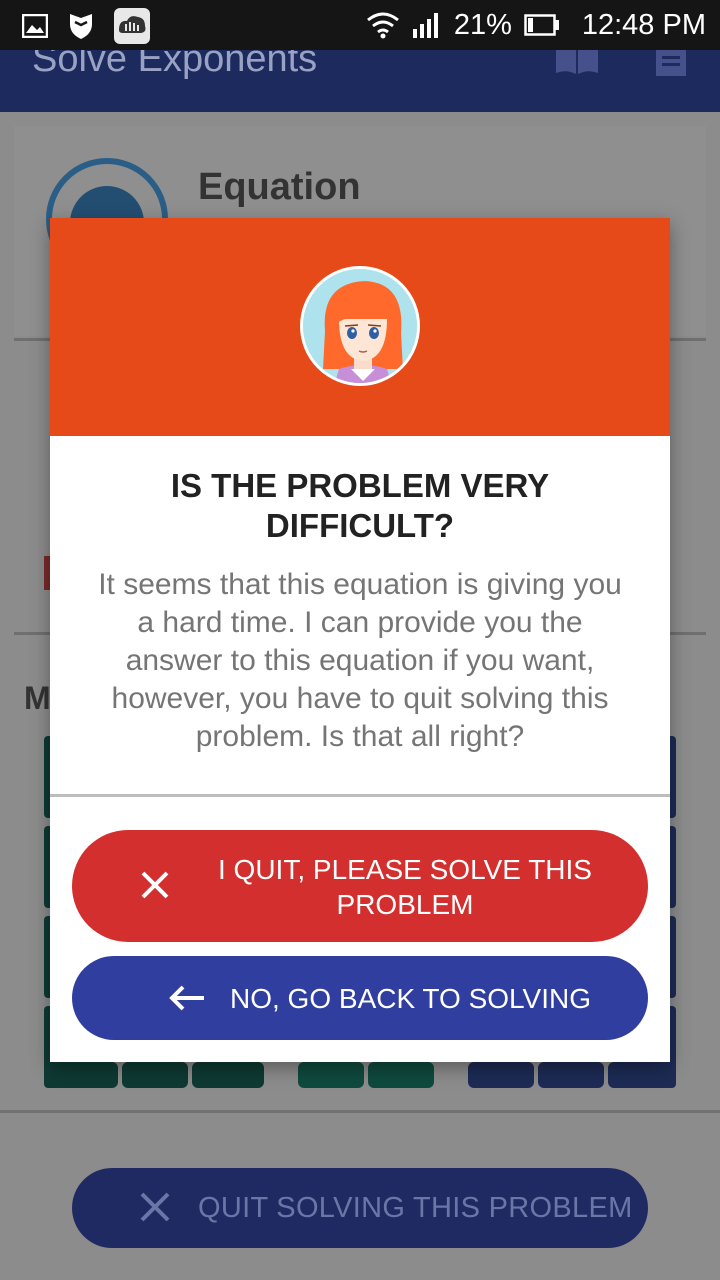 Image resolution: width=720 pixels, height=1280 pixels. I want to click on quit-solving-label: QUIT SOLVING THIS PROBLEM, so click(415, 1208).